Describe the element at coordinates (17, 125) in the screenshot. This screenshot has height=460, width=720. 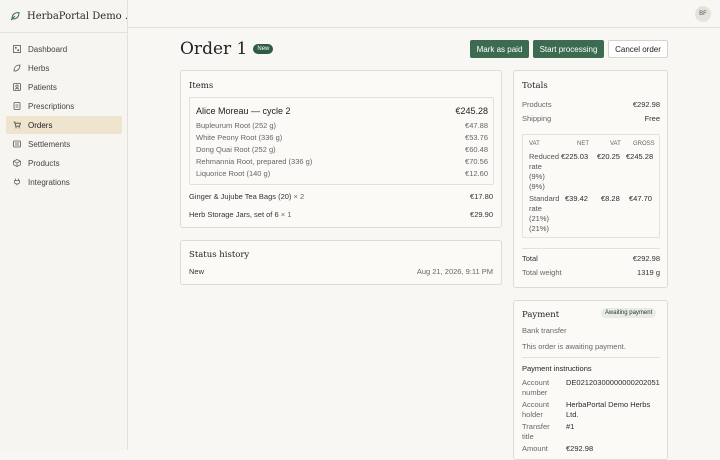
I see `cart-icon` at that location.